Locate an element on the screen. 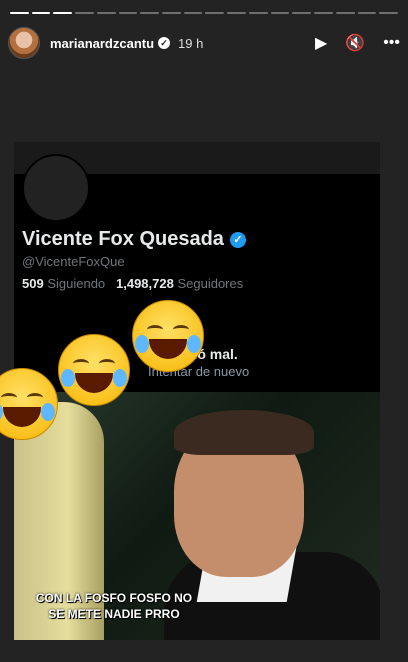 The height and width of the screenshot is (662, 408). avatar is located at coordinates (24, 43).